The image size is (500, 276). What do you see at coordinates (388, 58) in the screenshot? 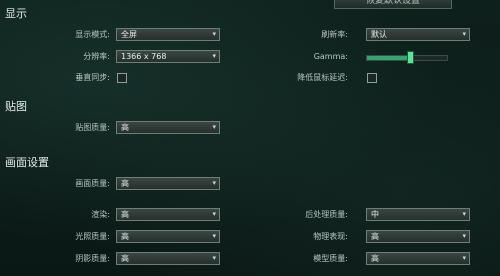
I see `gamma-slider-fill` at bounding box center [388, 58].